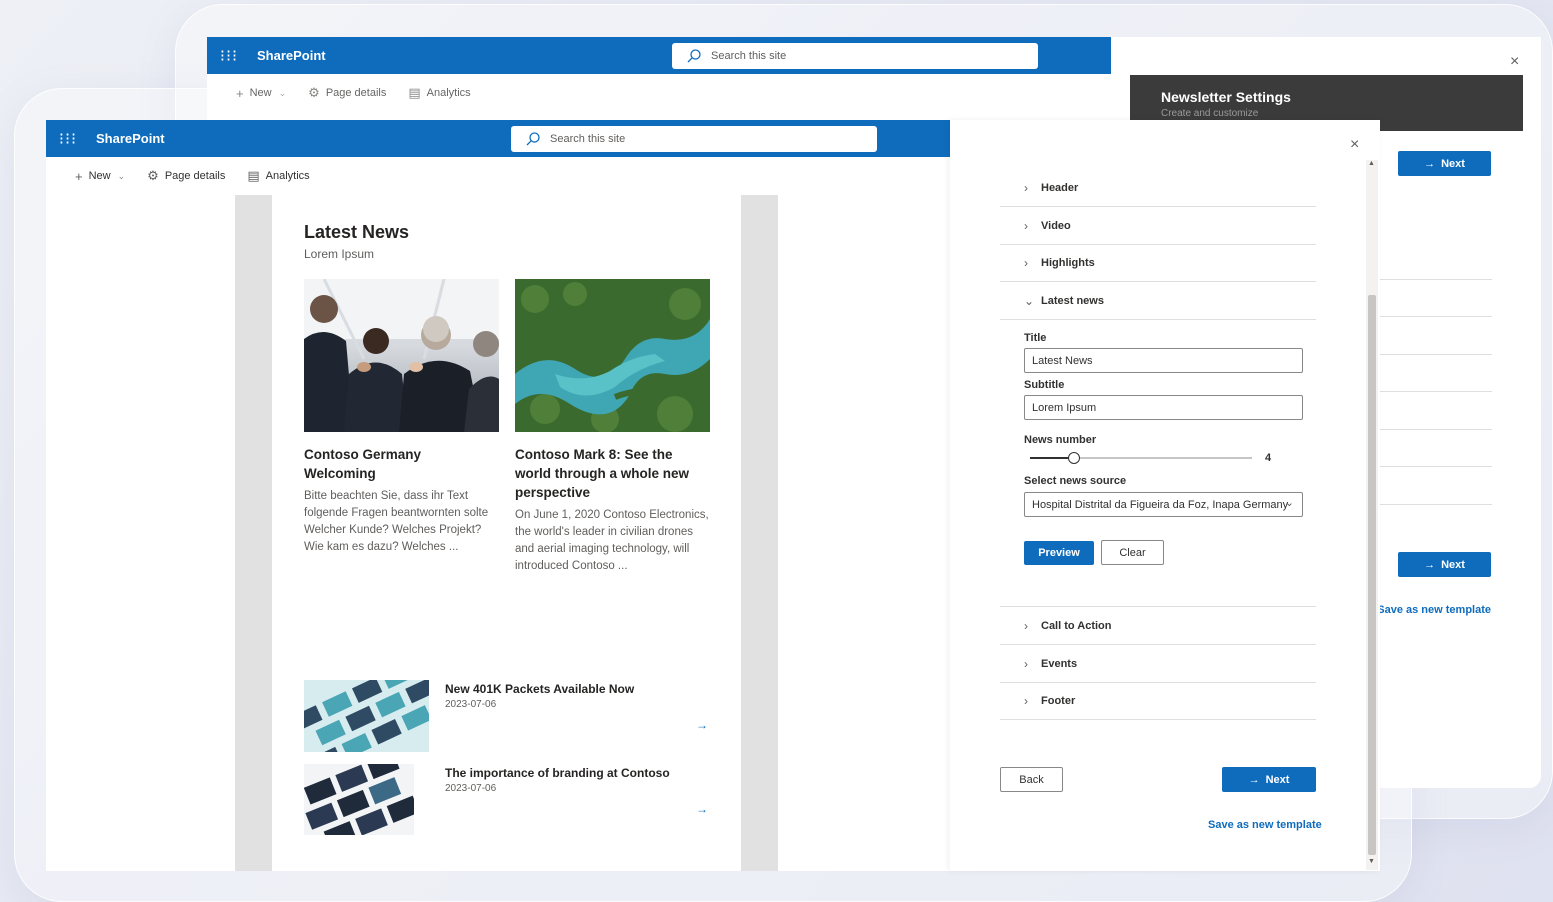 This screenshot has width=1553, height=902. Describe the element at coordinates (130, 138) in the screenshot. I see `brand: SharePoint` at that location.